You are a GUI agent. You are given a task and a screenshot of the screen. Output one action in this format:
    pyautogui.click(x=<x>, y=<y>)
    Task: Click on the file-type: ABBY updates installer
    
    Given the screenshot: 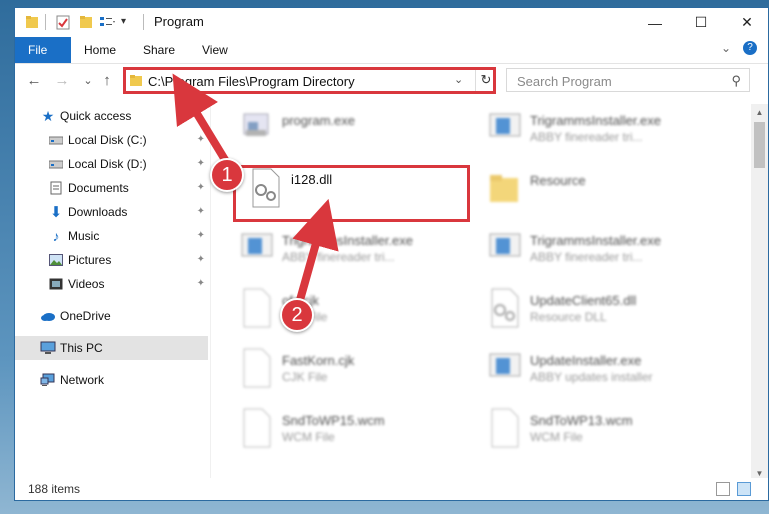 What is the action you would take?
    pyautogui.click(x=591, y=377)
    